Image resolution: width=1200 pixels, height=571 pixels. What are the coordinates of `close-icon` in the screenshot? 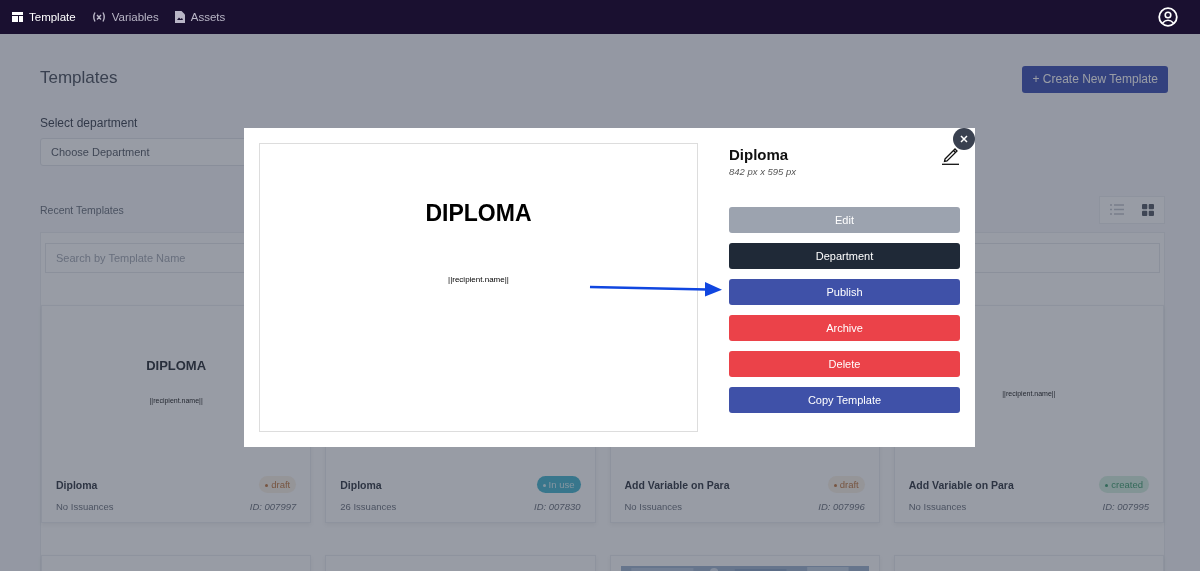 It's located at (964, 139).